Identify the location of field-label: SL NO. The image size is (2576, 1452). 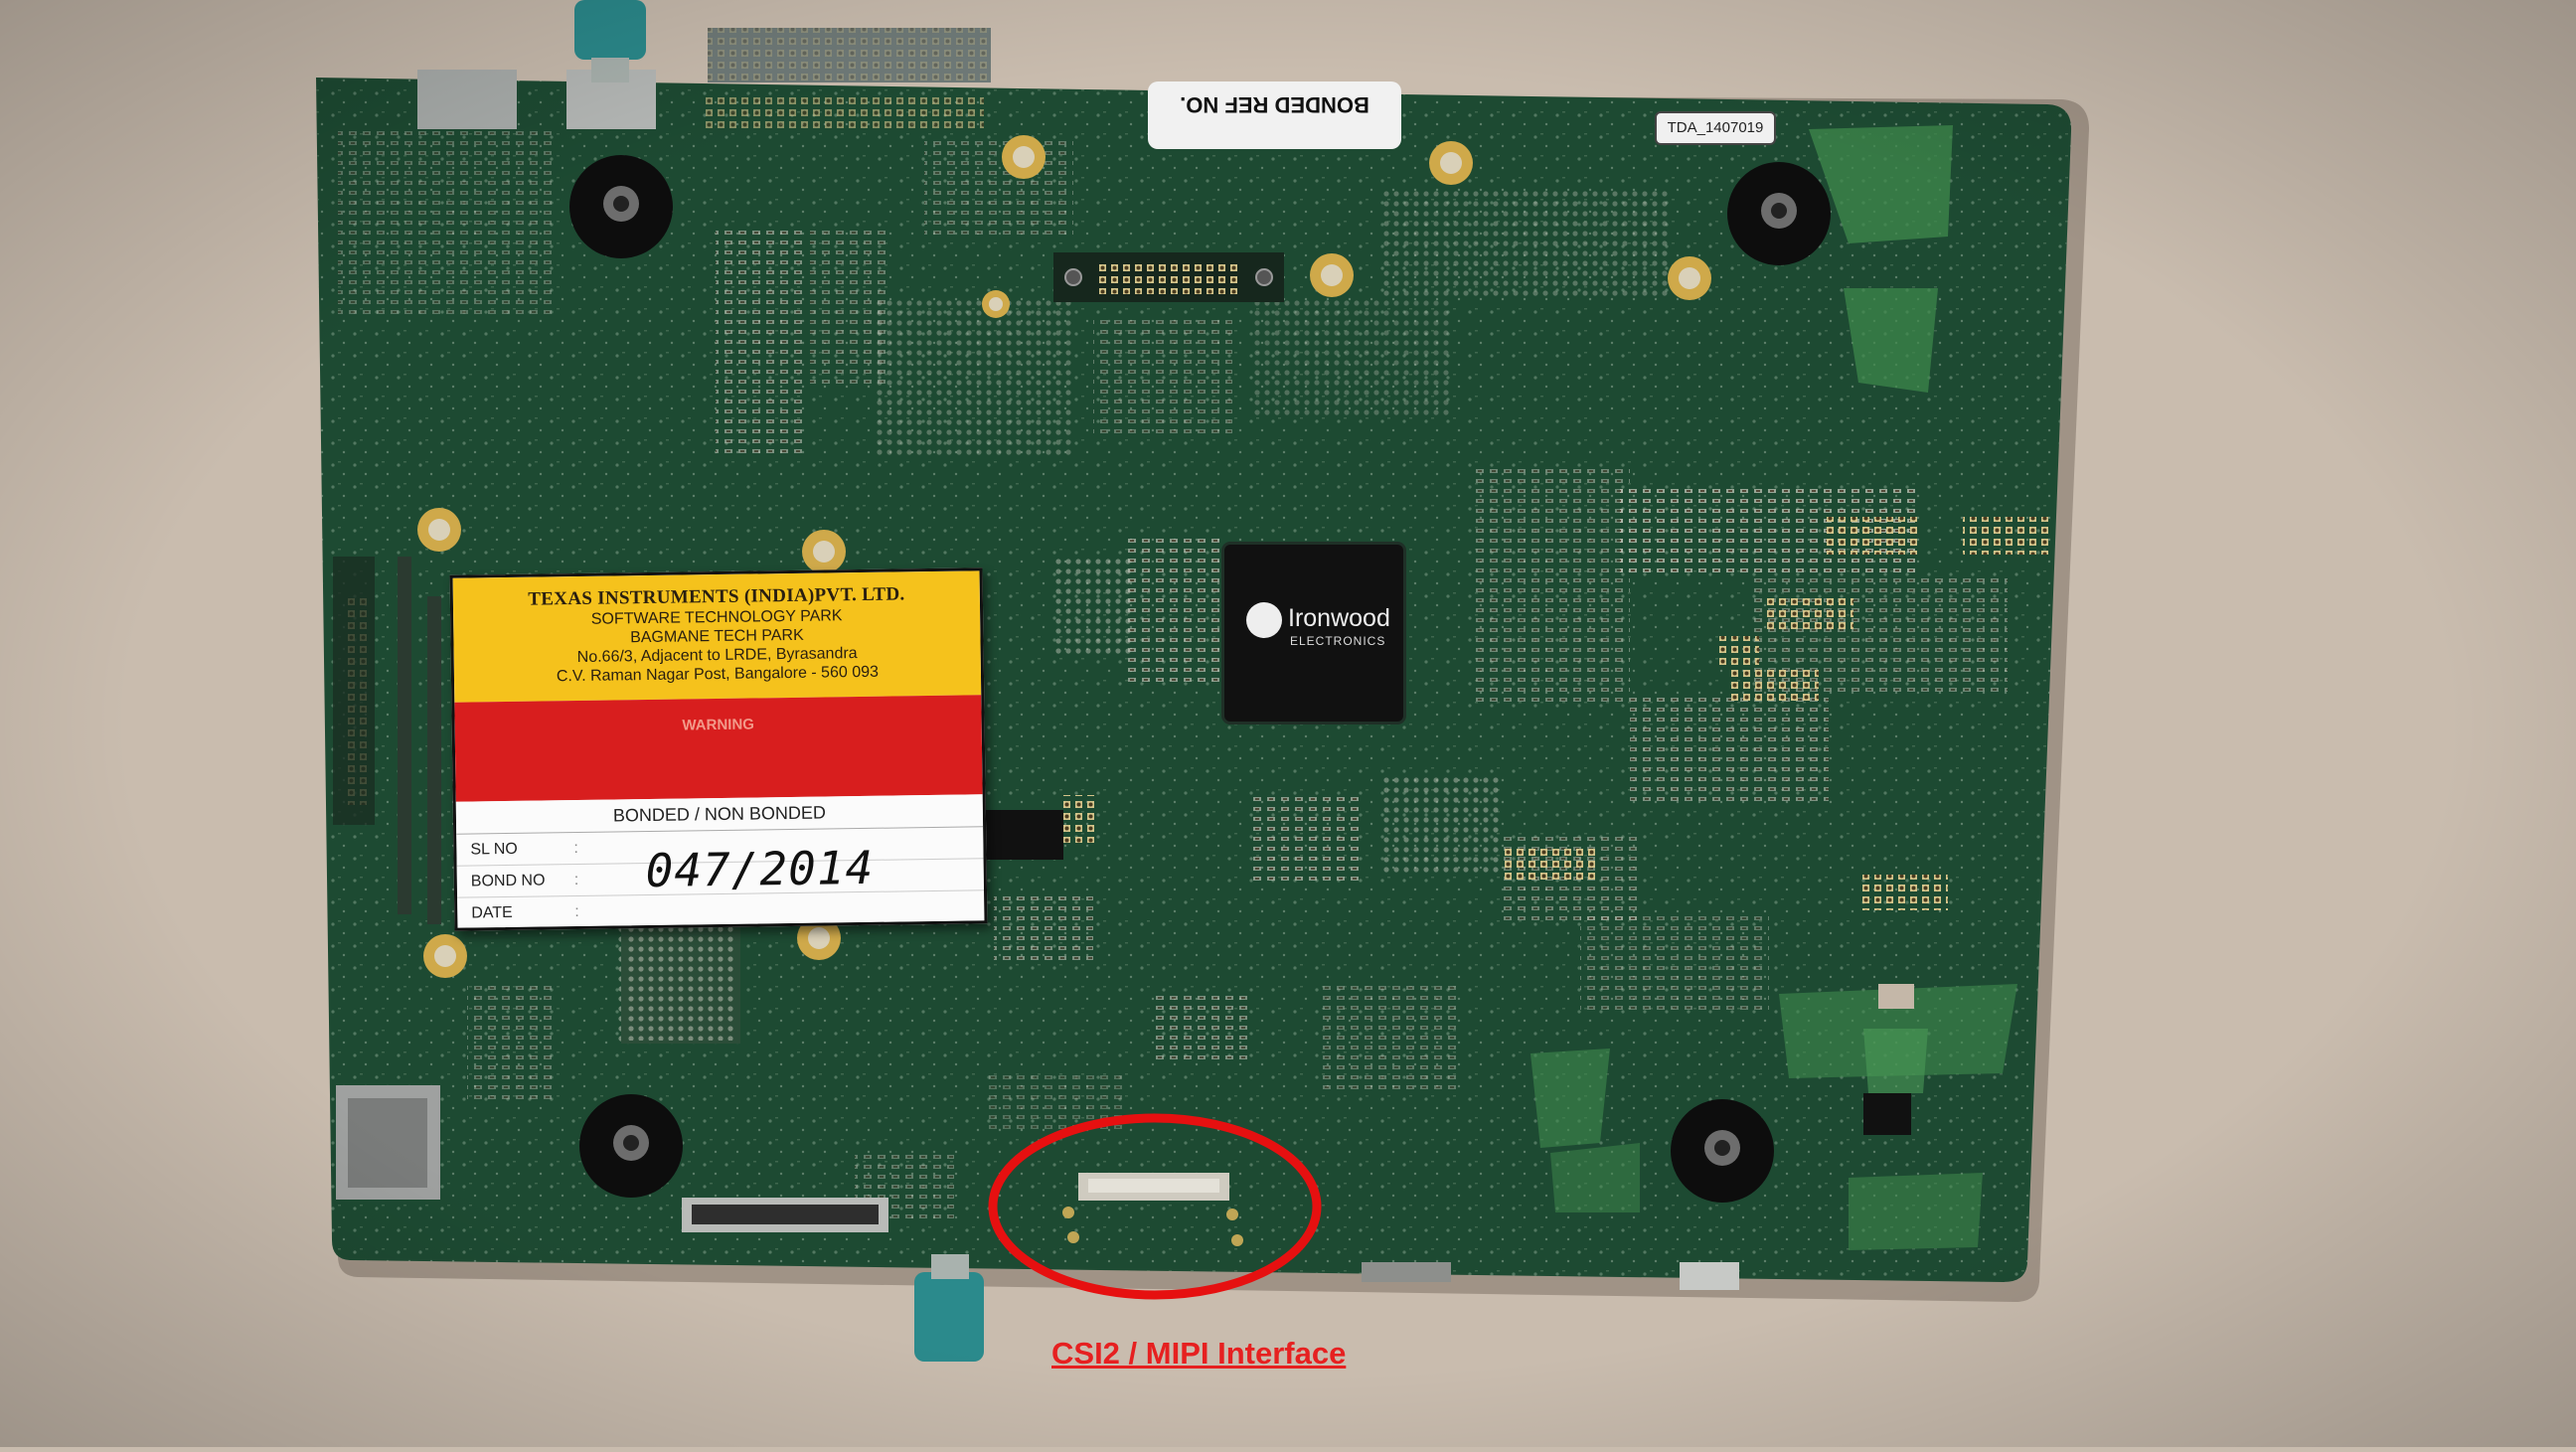
(494, 849).